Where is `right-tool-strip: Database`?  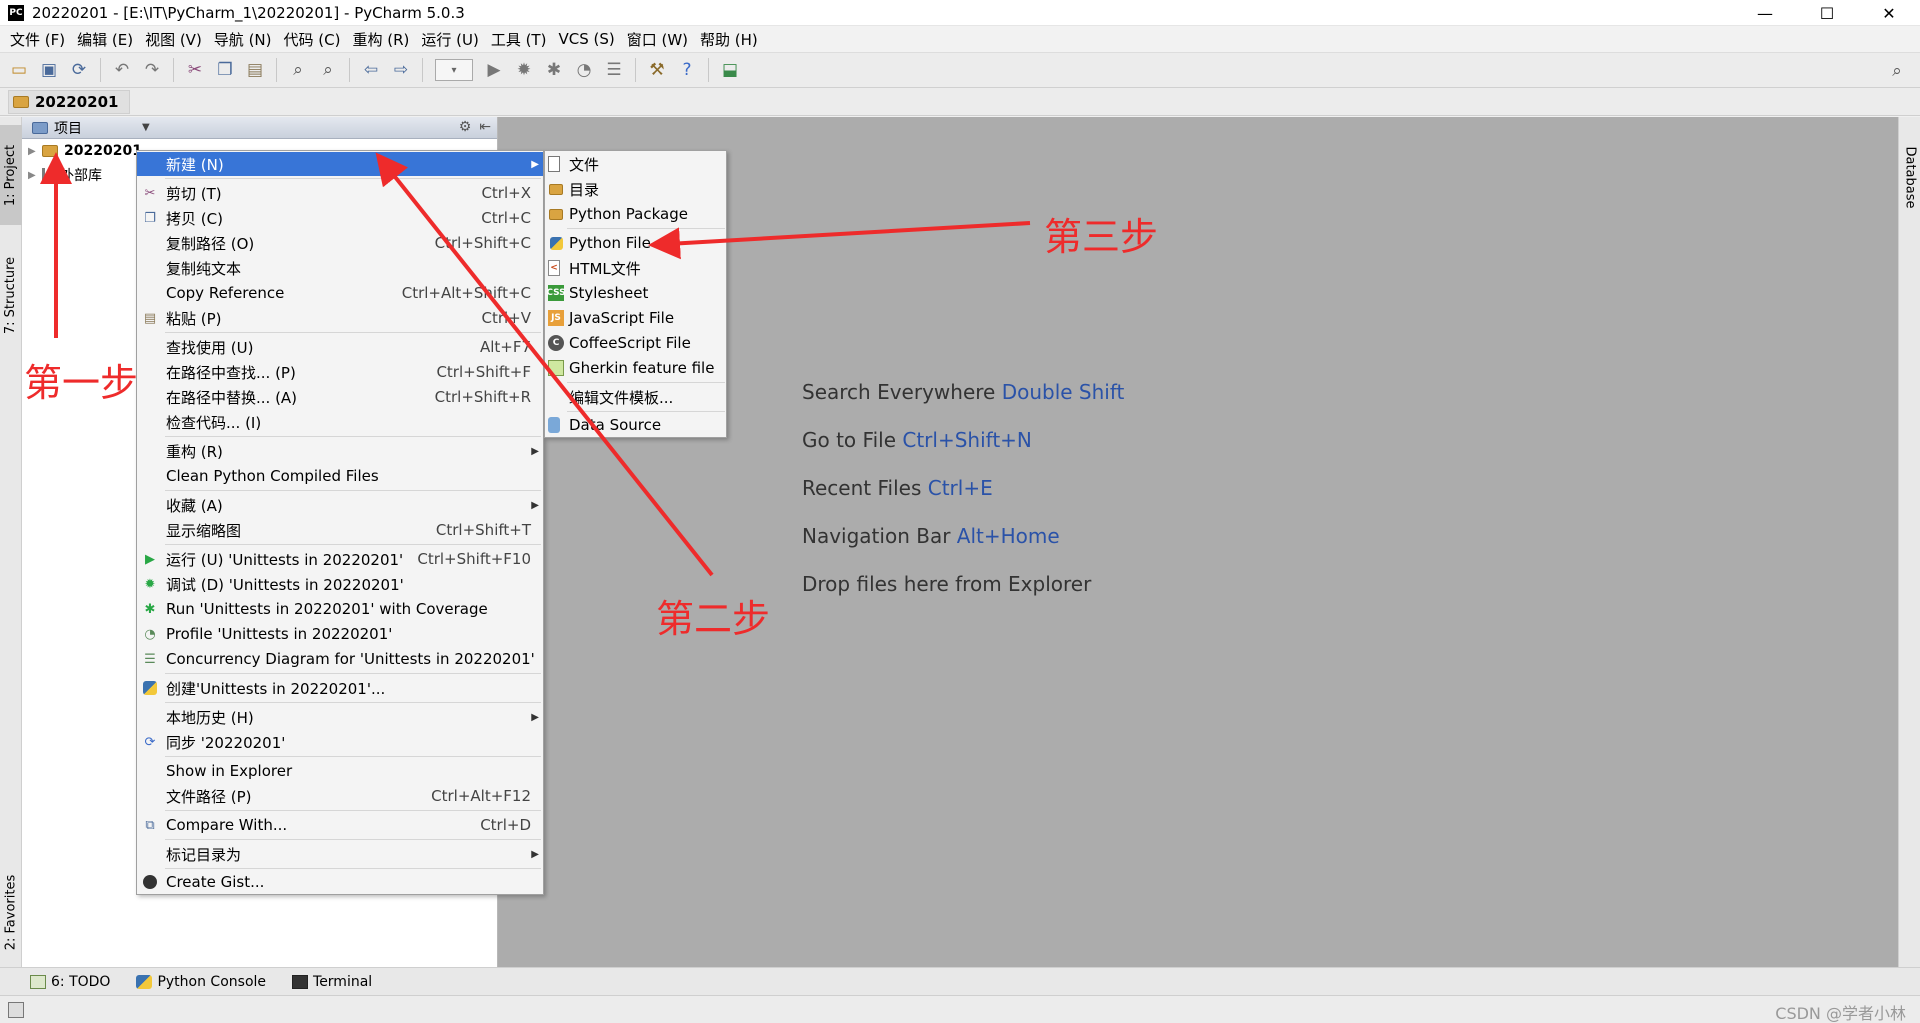 right-tool-strip: Database is located at coordinates (1909, 542).